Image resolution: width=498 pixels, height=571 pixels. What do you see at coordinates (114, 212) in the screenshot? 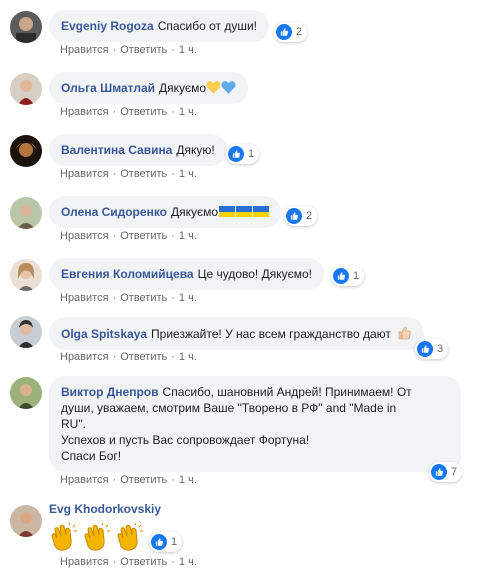
I see `comment-author: Олена Сидоренко` at bounding box center [114, 212].